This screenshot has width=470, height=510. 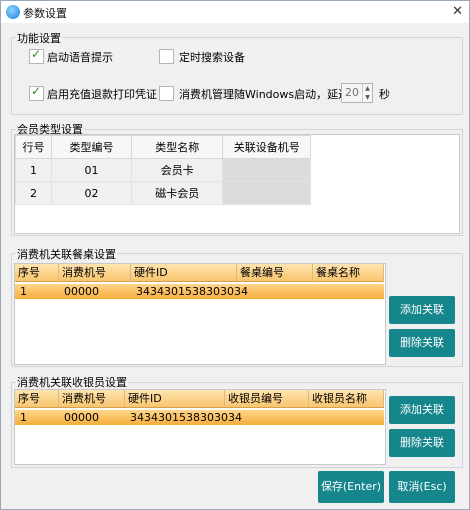 I want to click on member-header-row: 行号 类型编号 类型名称 关联设备机号, so click(x=163, y=147).